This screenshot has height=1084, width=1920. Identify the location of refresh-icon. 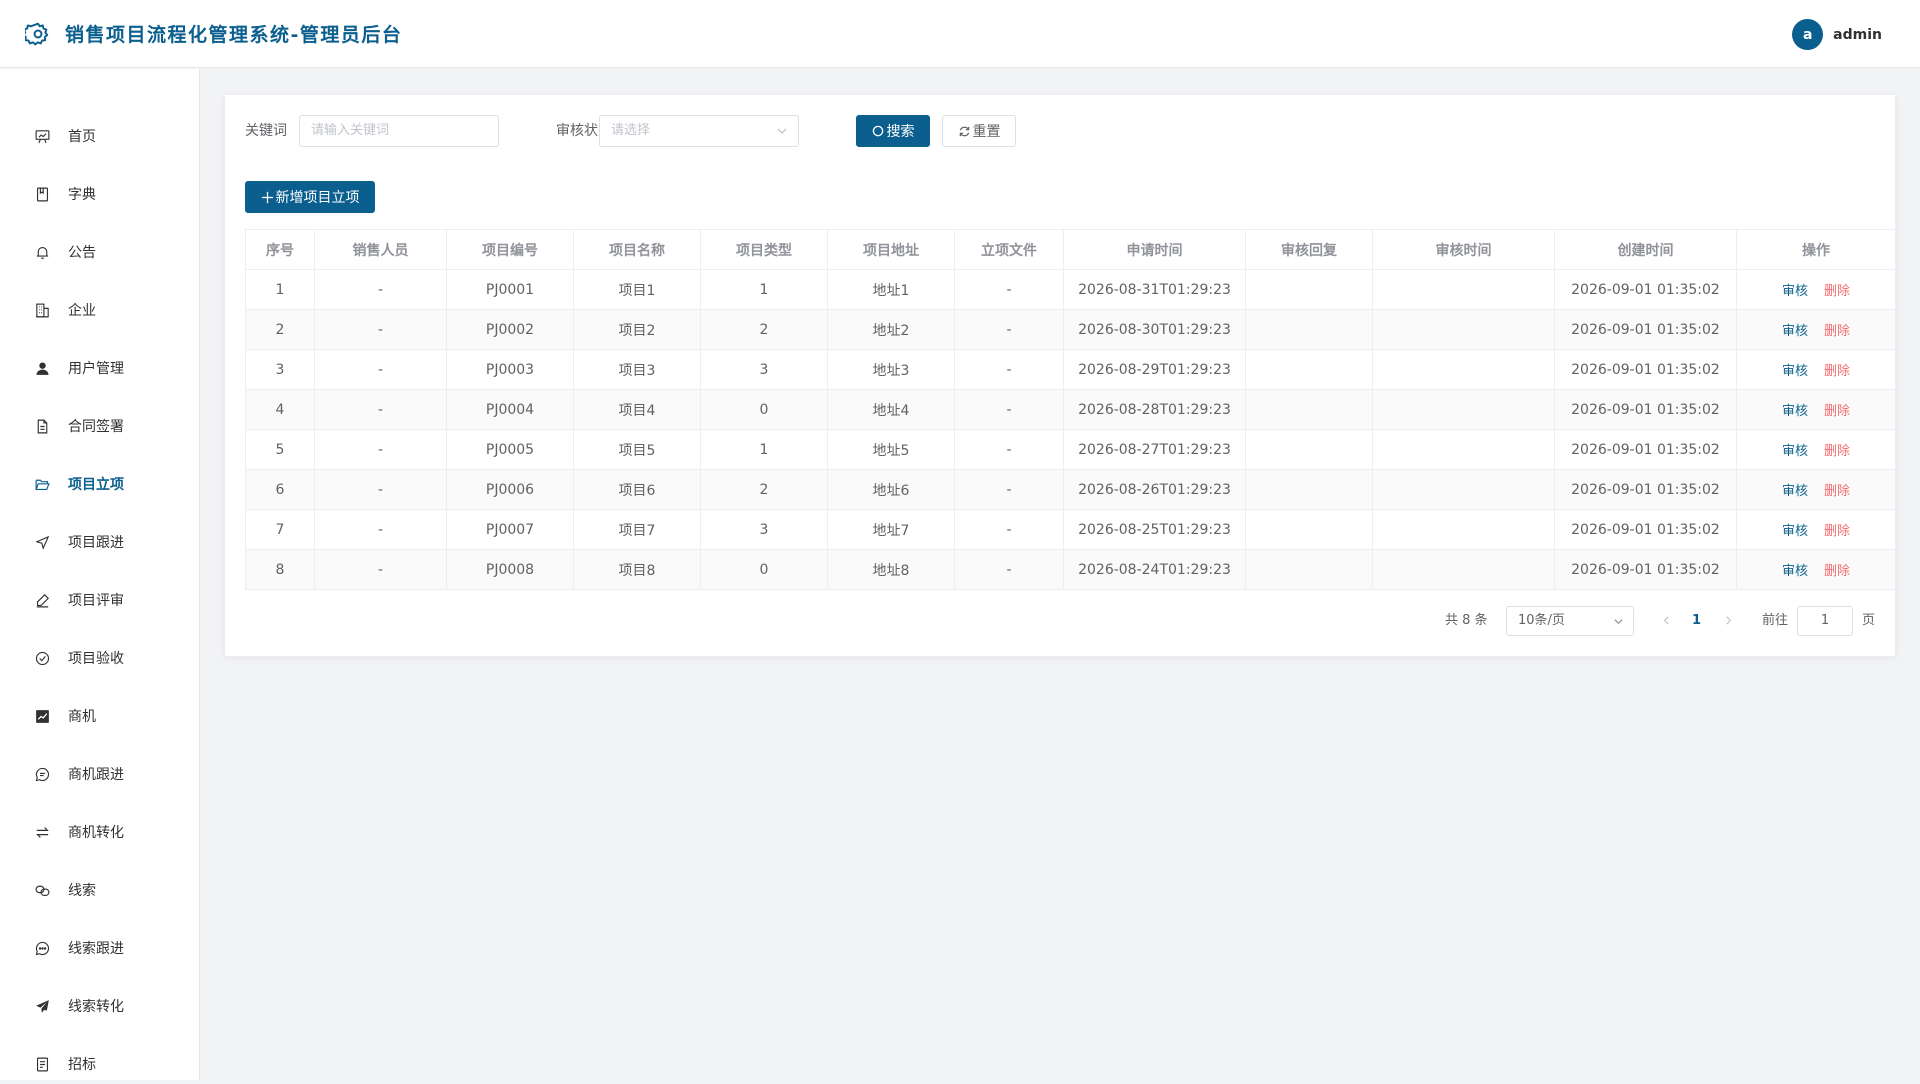
(964, 131).